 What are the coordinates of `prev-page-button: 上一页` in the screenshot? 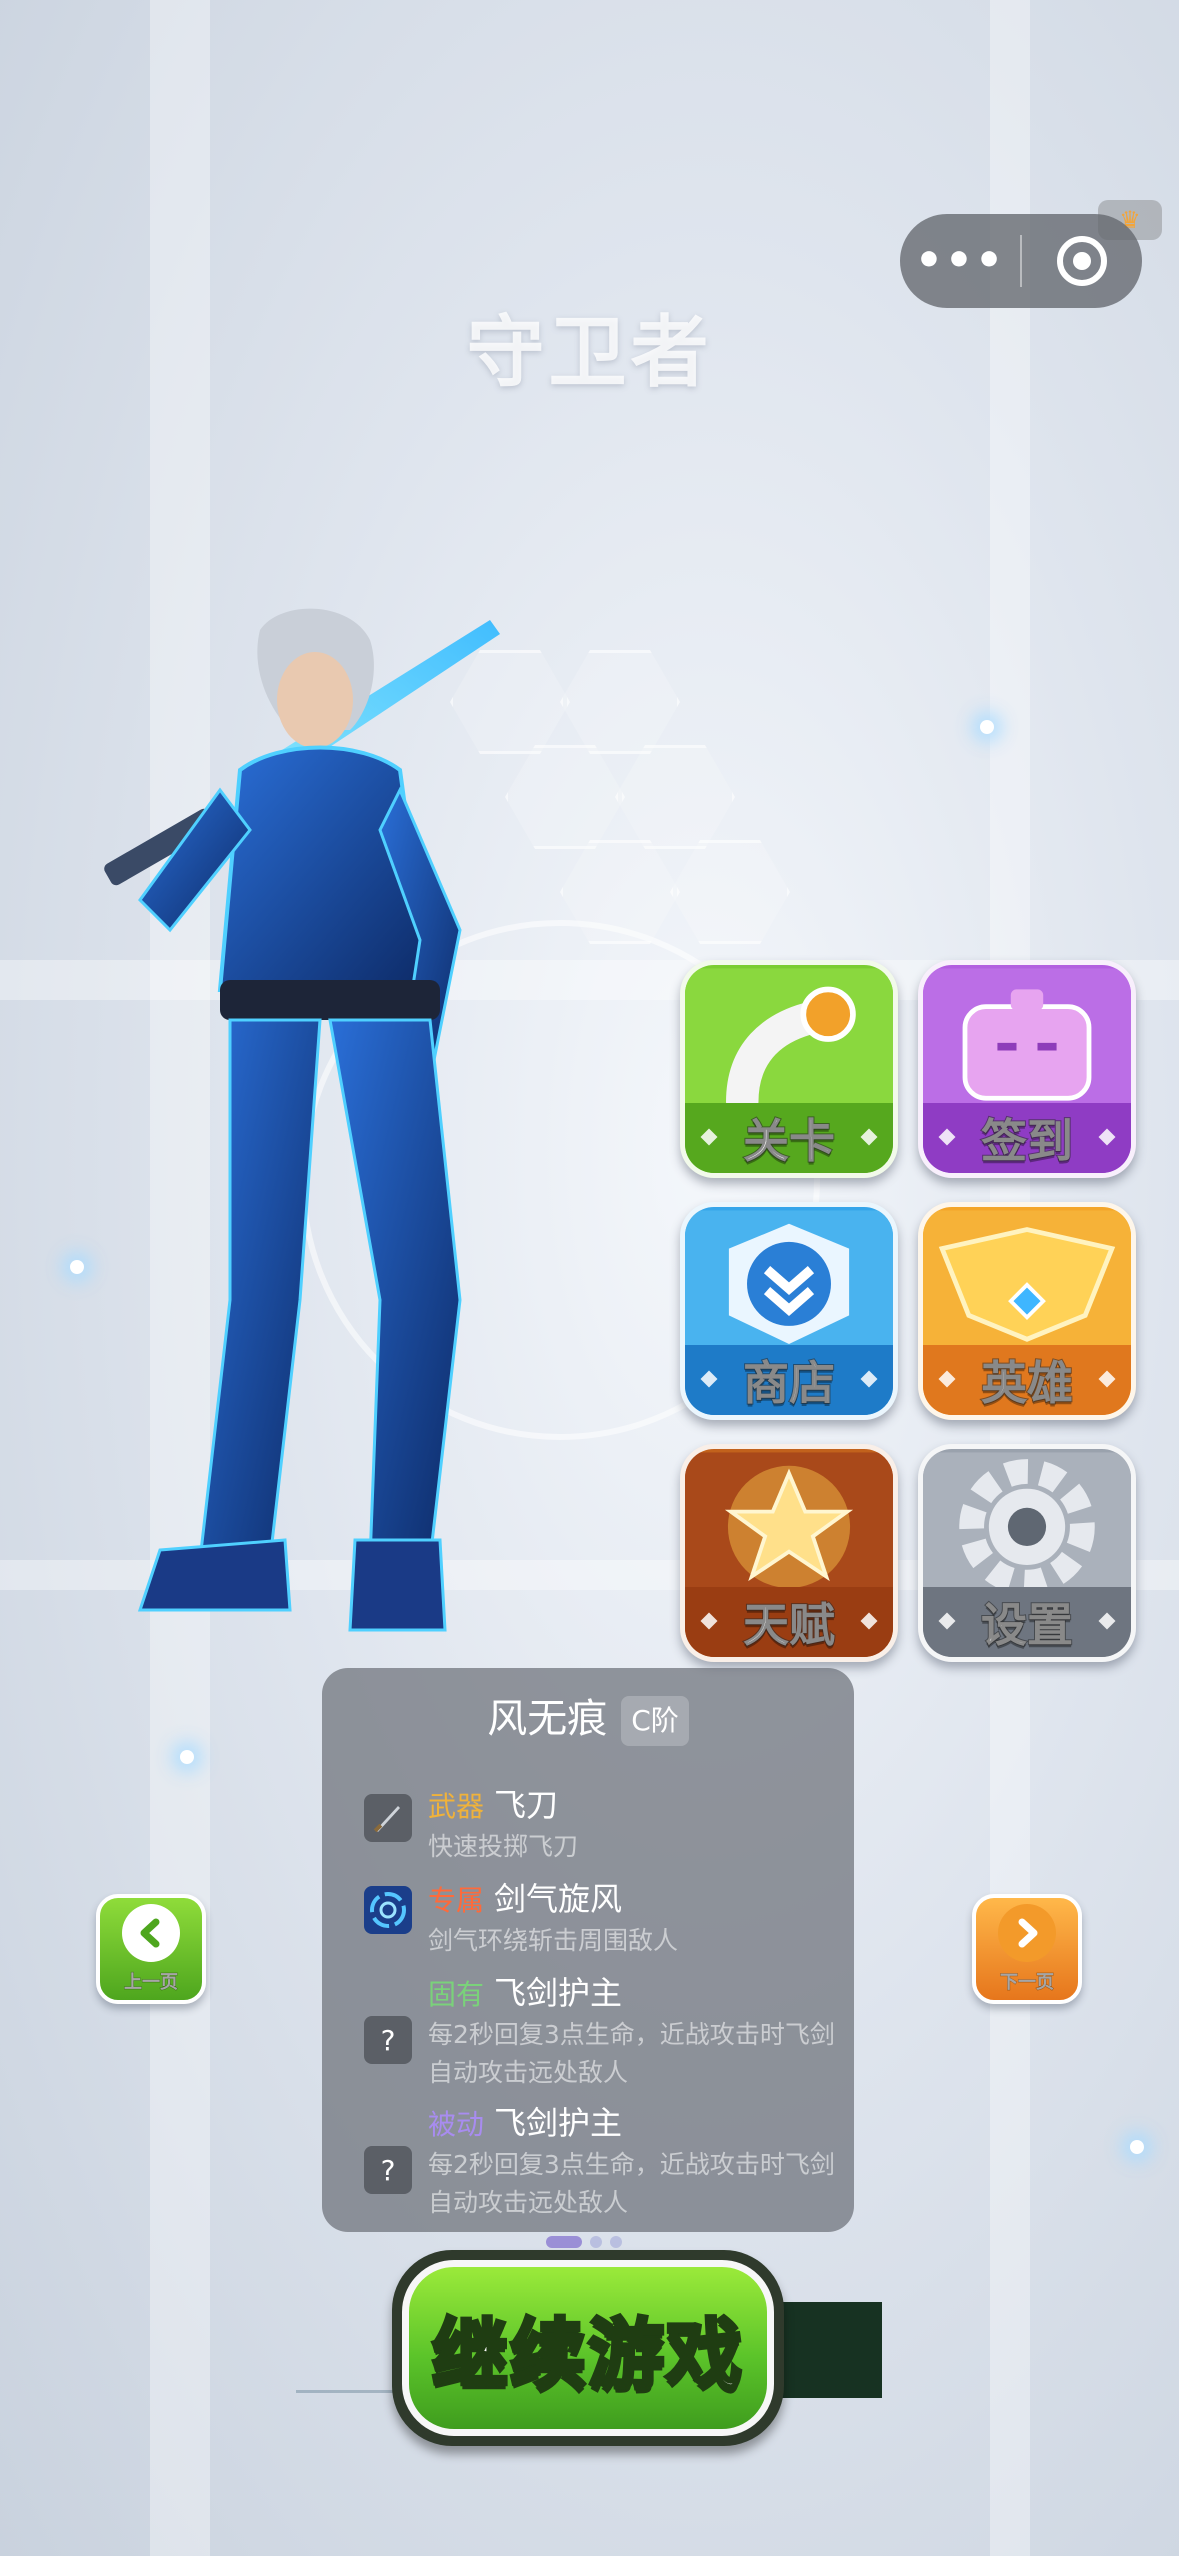 It's located at (151, 1949).